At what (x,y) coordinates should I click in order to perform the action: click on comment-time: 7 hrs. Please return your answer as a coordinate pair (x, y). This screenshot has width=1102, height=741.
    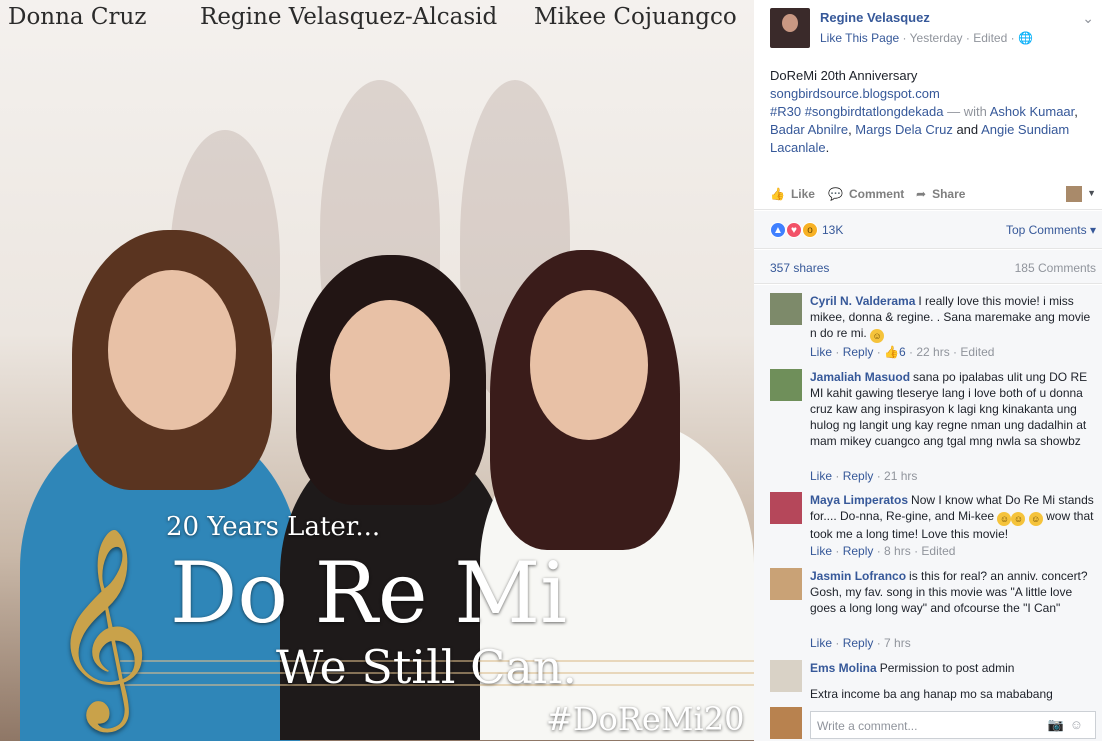
    Looking at the image, I should click on (897, 643).